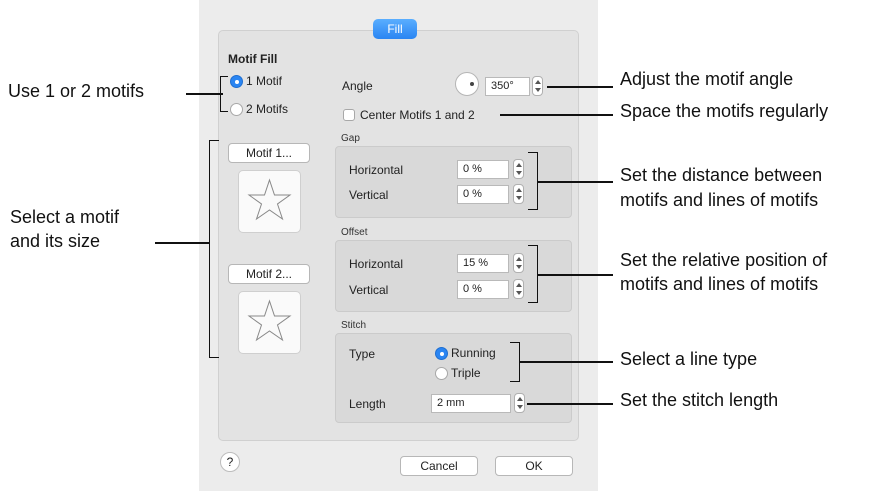 The width and height of the screenshot is (888, 491). I want to click on annotation-line-type: Select a line type, so click(689, 359).